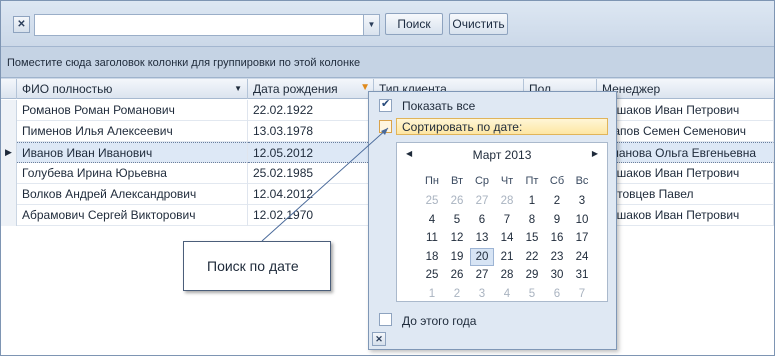  I want to click on callout-note: Поиск по дате, so click(257, 266).